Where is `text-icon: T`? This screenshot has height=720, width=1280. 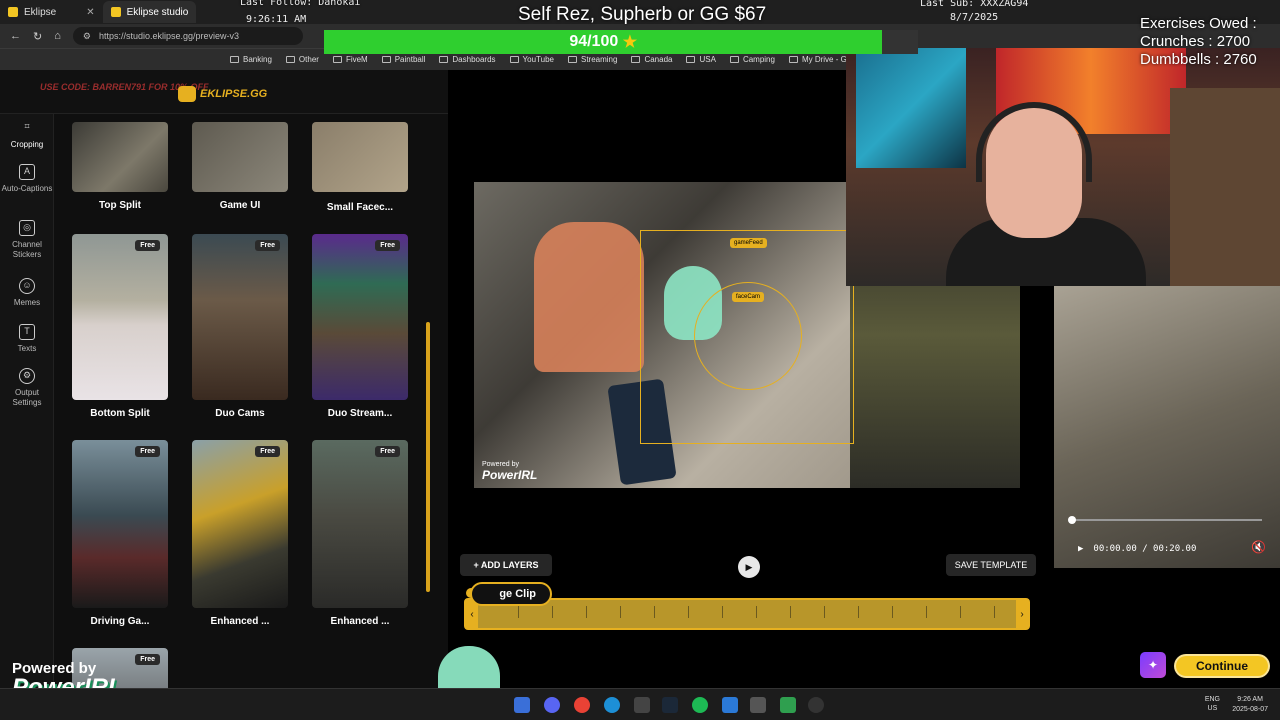 text-icon: T is located at coordinates (27, 332).